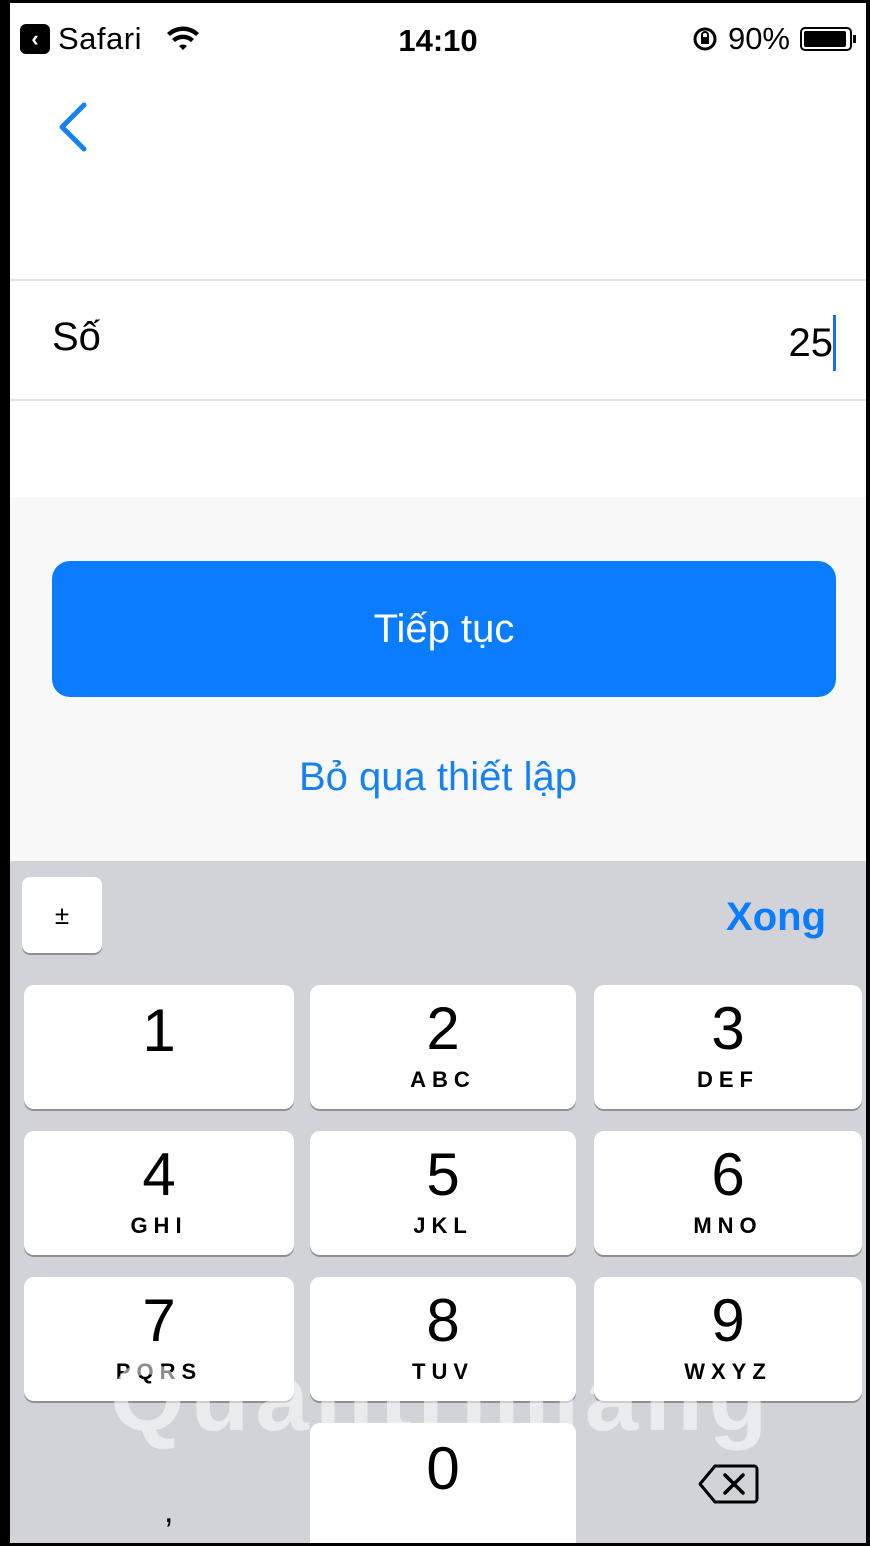 This screenshot has height=1546, width=870. I want to click on key-number: 9, so click(728, 1320).